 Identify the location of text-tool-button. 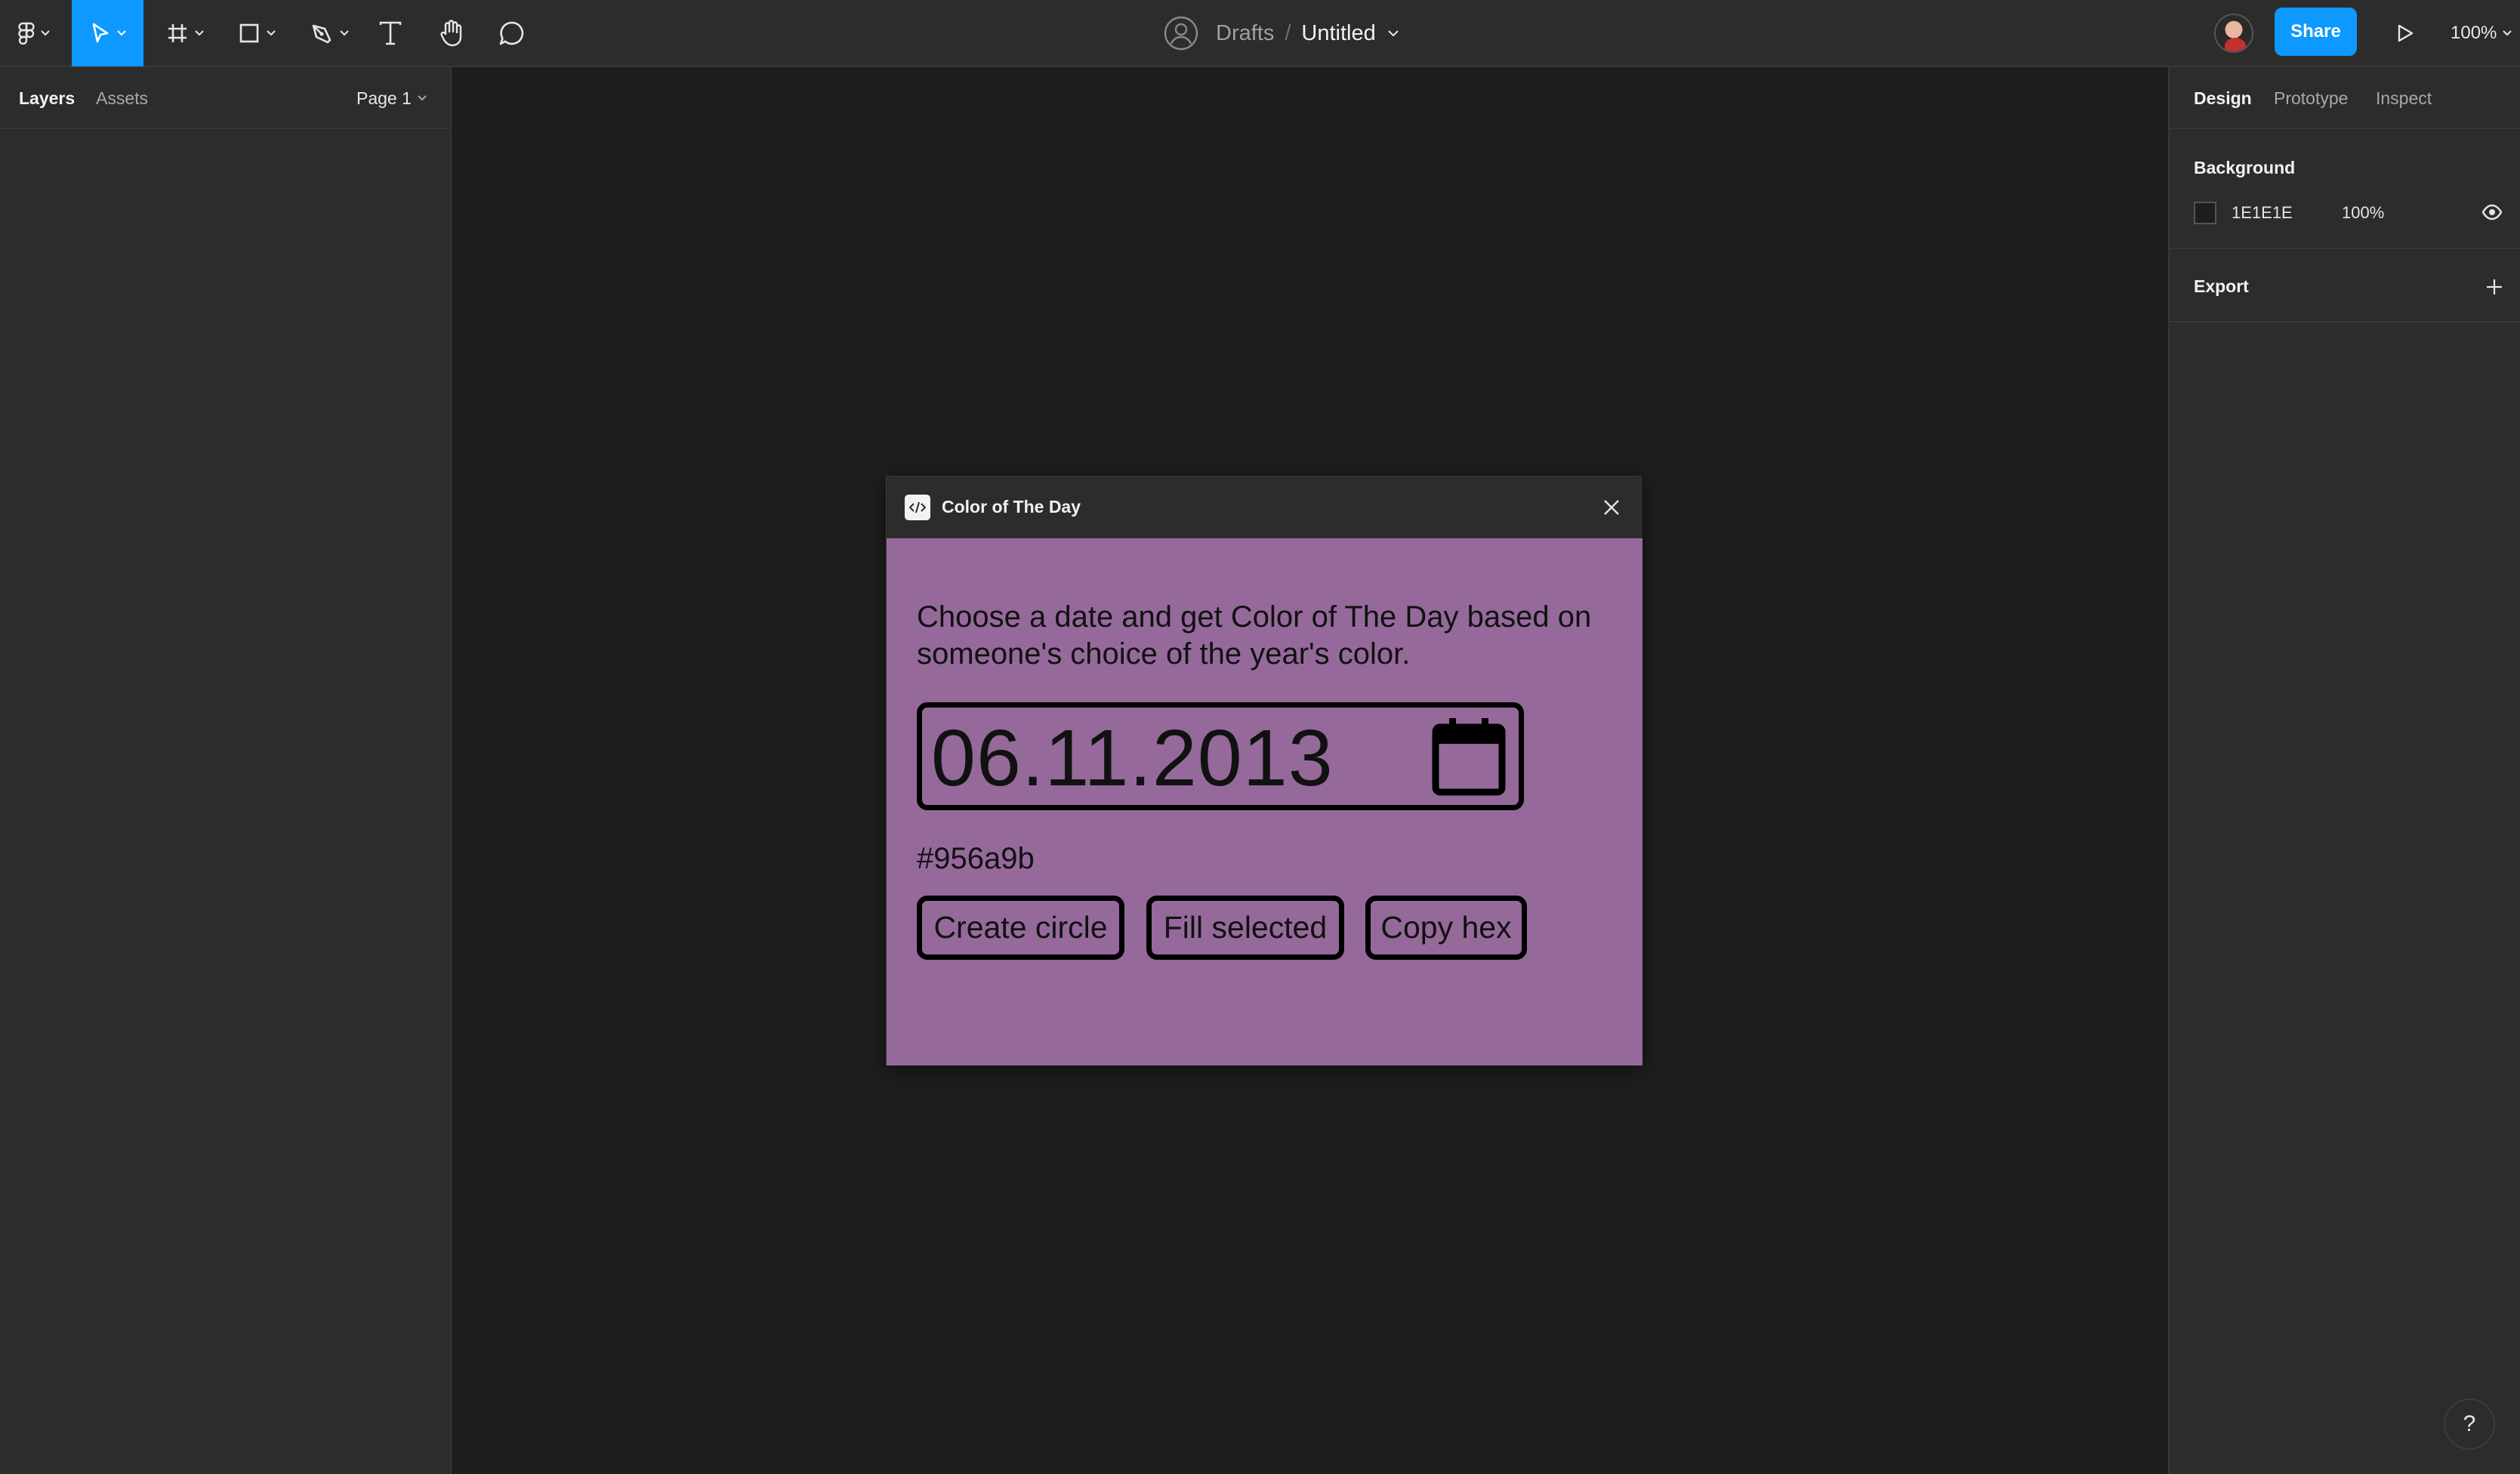
(390, 33).